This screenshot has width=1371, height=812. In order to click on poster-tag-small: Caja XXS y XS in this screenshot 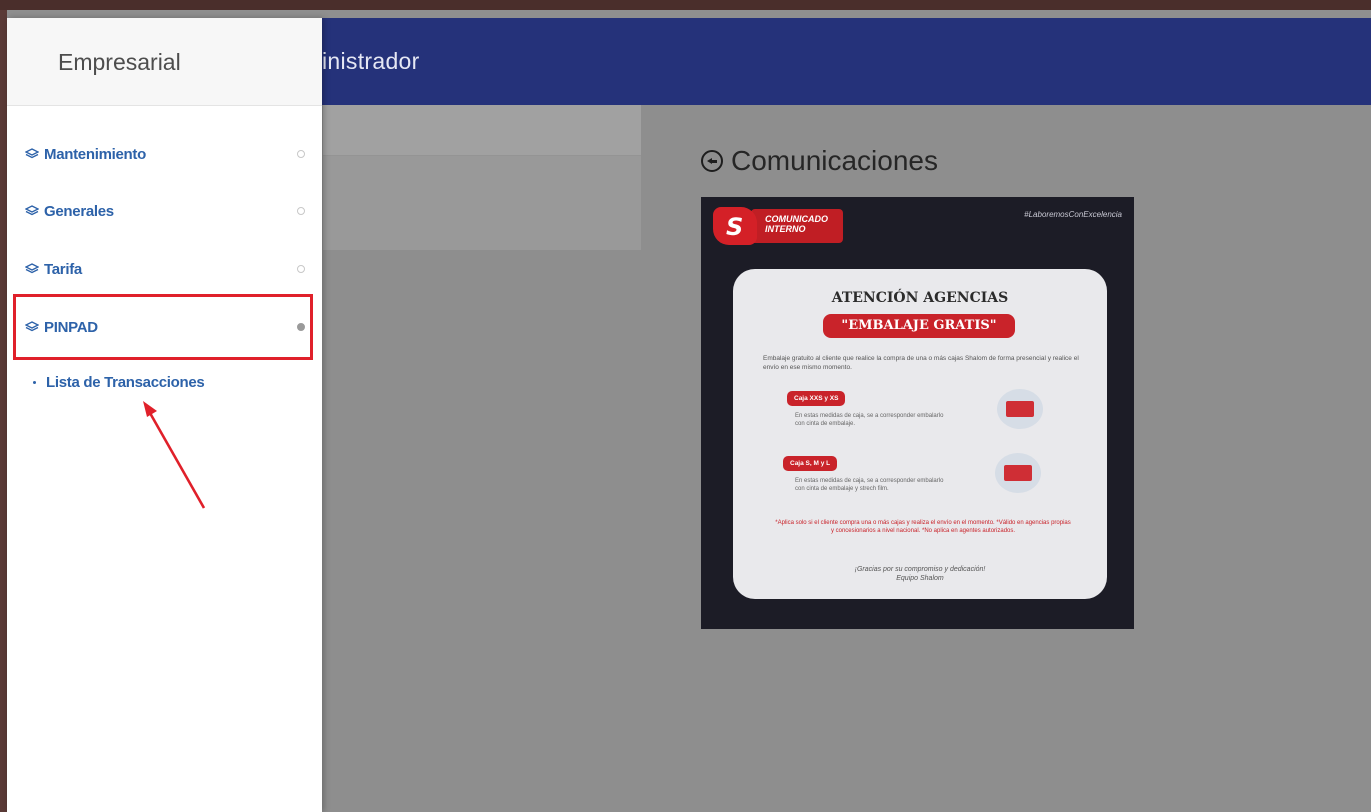, I will do `click(816, 398)`.